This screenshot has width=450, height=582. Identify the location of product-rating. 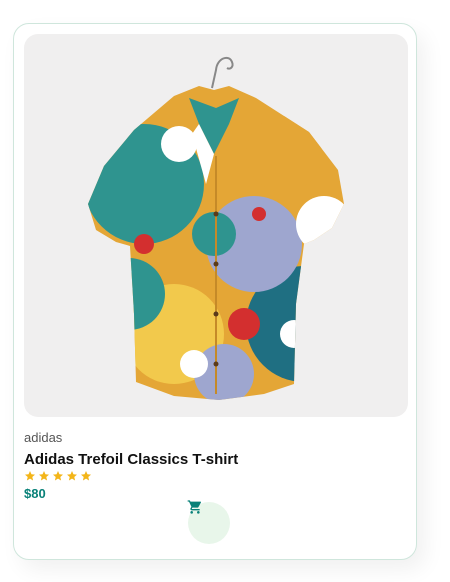
(58, 476).